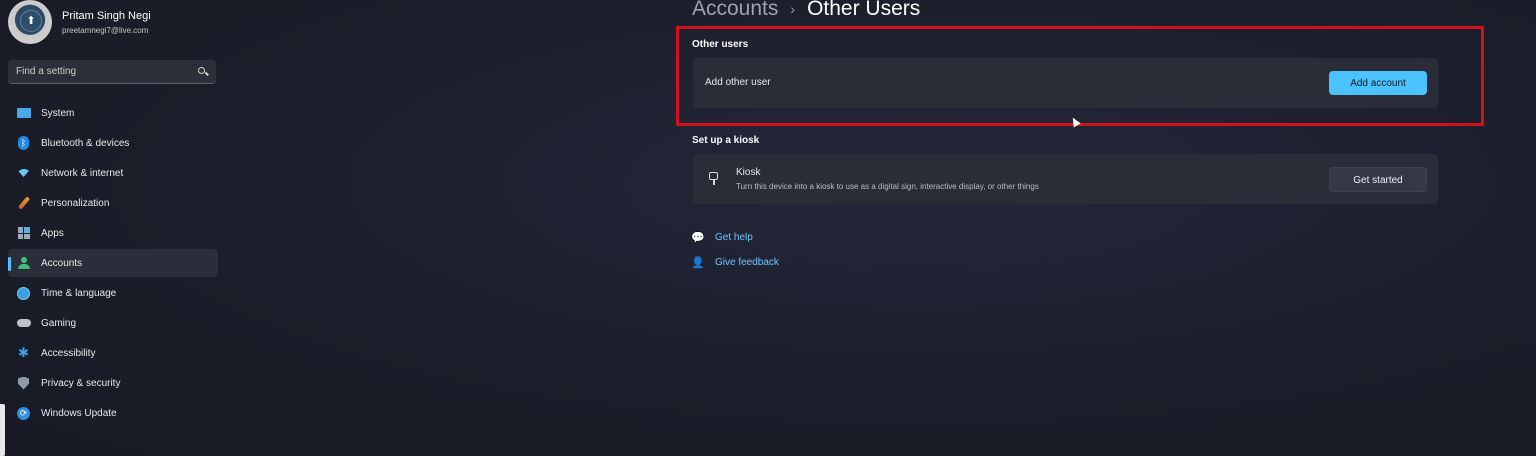  I want to click on sidebar-item-personalization: Personalization, so click(113, 203).